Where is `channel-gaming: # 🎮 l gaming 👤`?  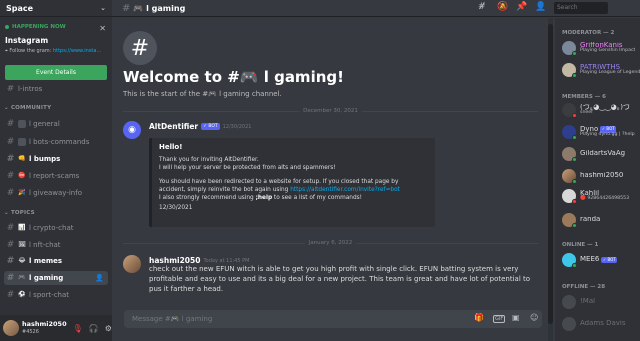
channel-gaming: # 🎮 l gaming 👤 is located at coordinates (56, 278).